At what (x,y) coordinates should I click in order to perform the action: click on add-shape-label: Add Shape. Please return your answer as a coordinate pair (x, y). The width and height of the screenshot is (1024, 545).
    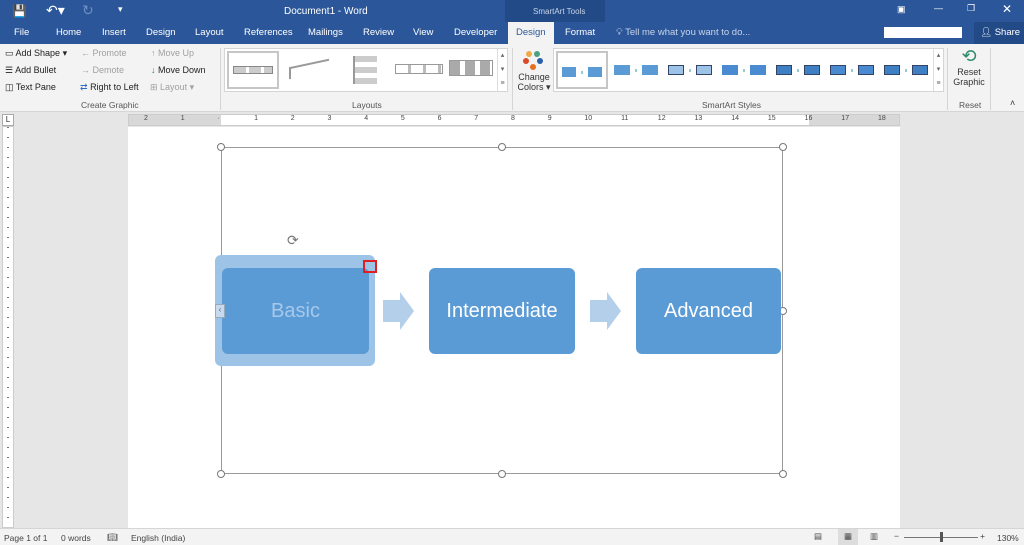
    Looking at the image, I should click on (38, 53).